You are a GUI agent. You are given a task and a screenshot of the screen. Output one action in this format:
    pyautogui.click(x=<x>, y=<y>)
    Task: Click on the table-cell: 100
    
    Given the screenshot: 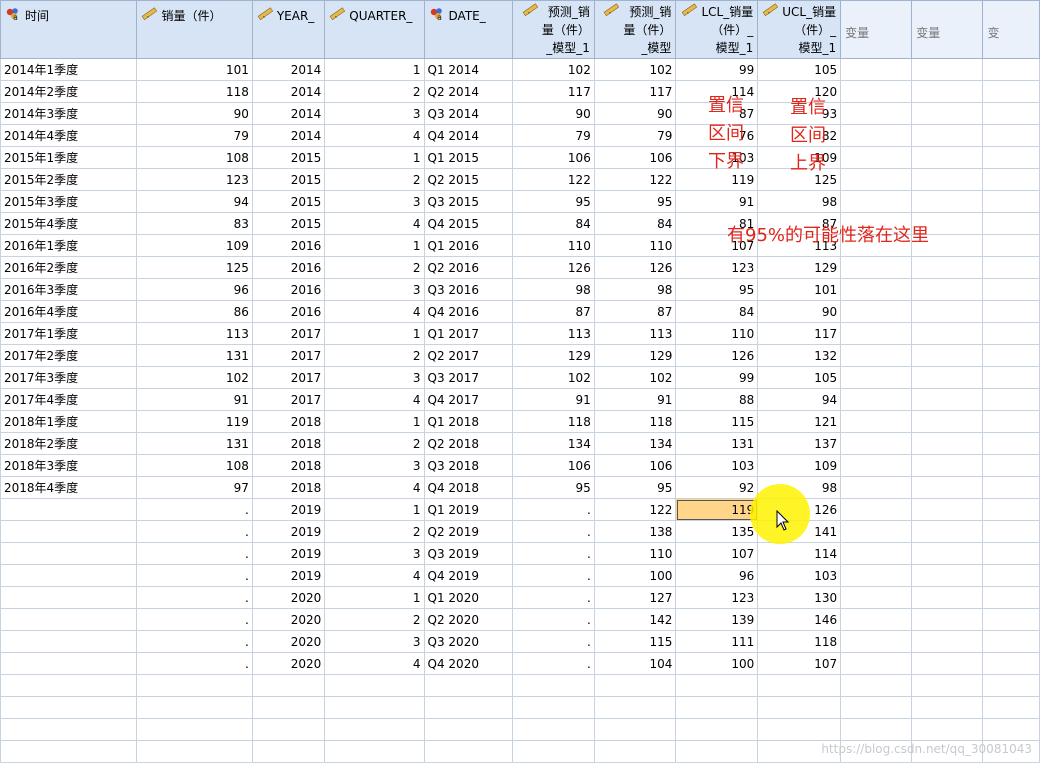 What is the action you would take?
    pyautogui.click(x=717, y=663)
    